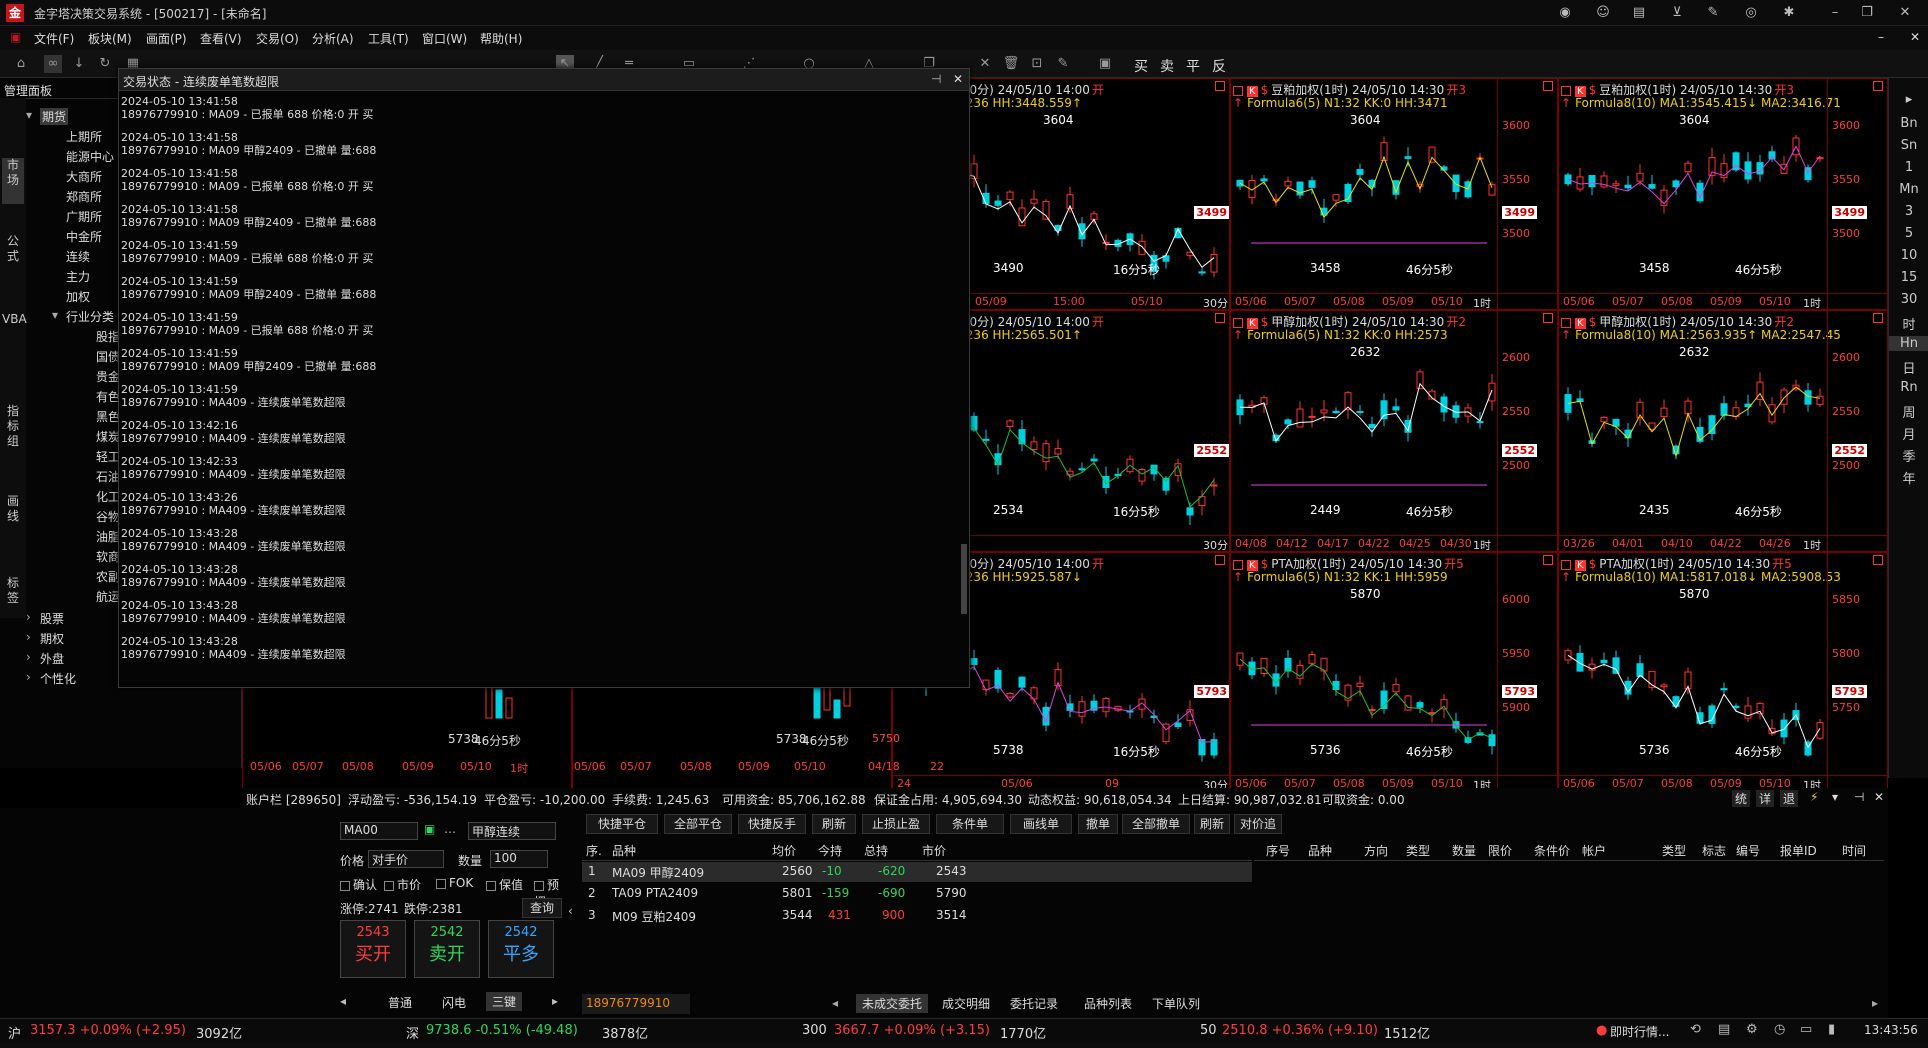 This screenshot has height=1048, width=1928. What do you see at coordinates (1695, 1029) in the screenshot?
I see `sync-icon: ⟲` at bounding box center [1695, 1029].